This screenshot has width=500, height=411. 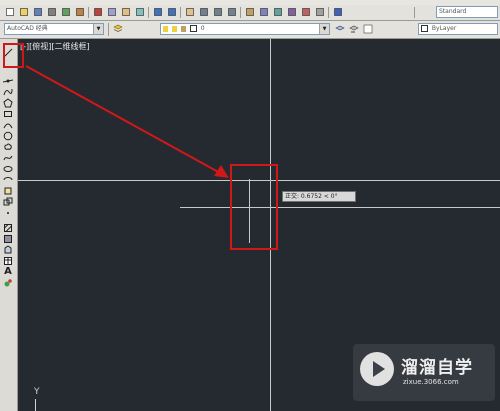 I want to click on arc-icon, so click(x=8, y=125).